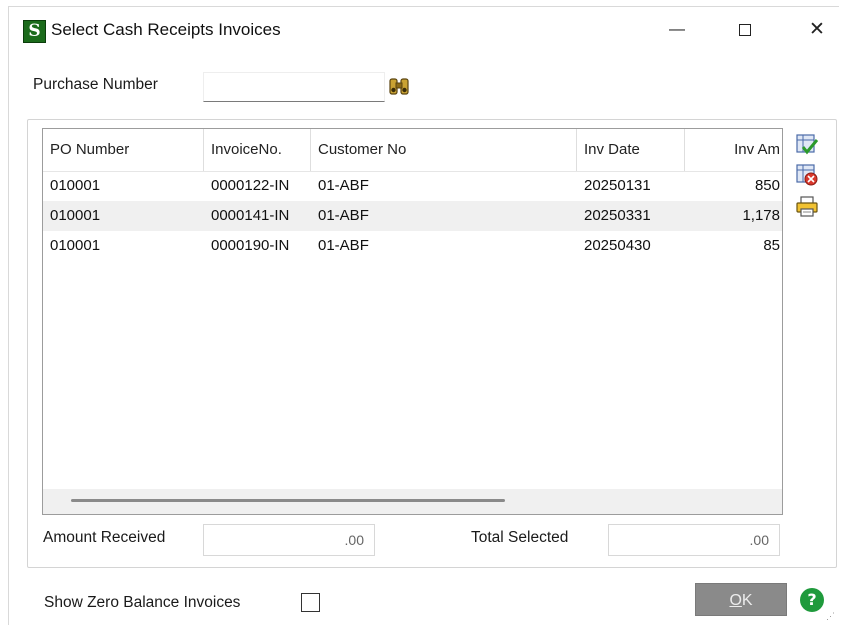  What do you see at coordinates (733, 150) in the screenshot?
I see `column-header-inv-amount: Inv Am` at bounding box center [733, 150].